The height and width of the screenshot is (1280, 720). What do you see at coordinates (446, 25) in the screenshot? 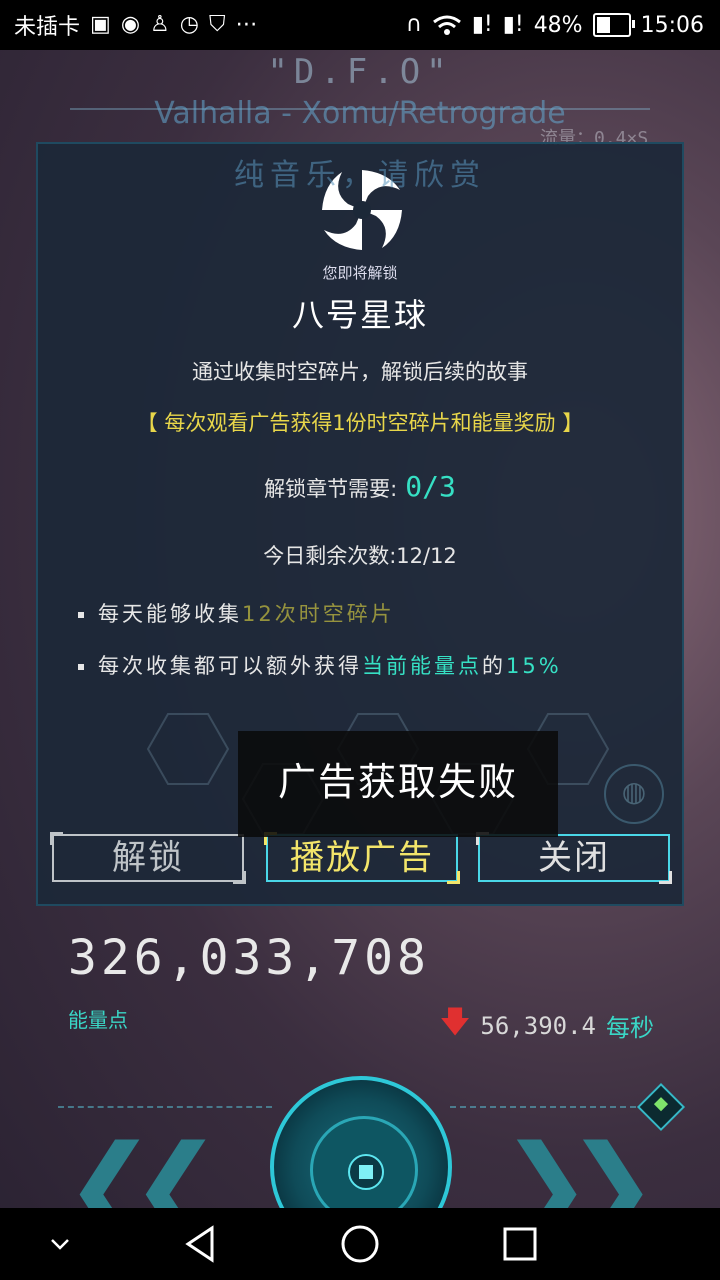
I see `wifi-icon` at bounding box center [446, 25].